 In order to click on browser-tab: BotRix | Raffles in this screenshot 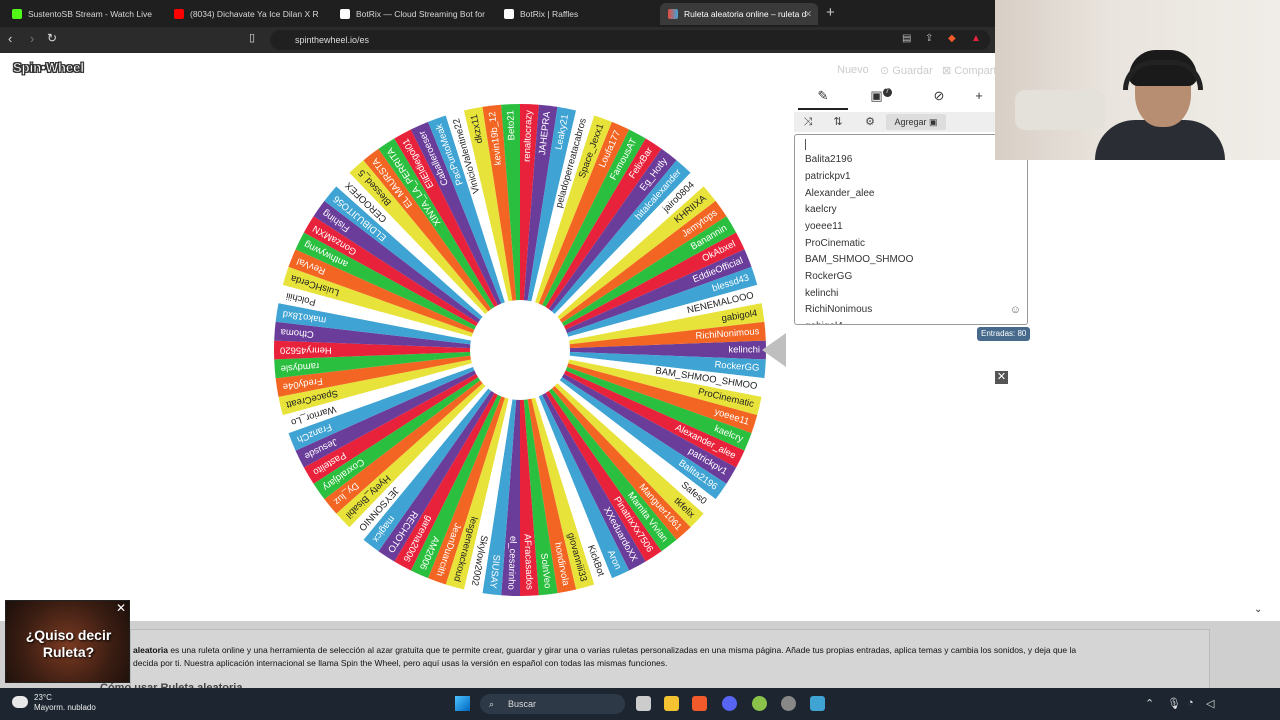, I will do `click(573, 14)`.